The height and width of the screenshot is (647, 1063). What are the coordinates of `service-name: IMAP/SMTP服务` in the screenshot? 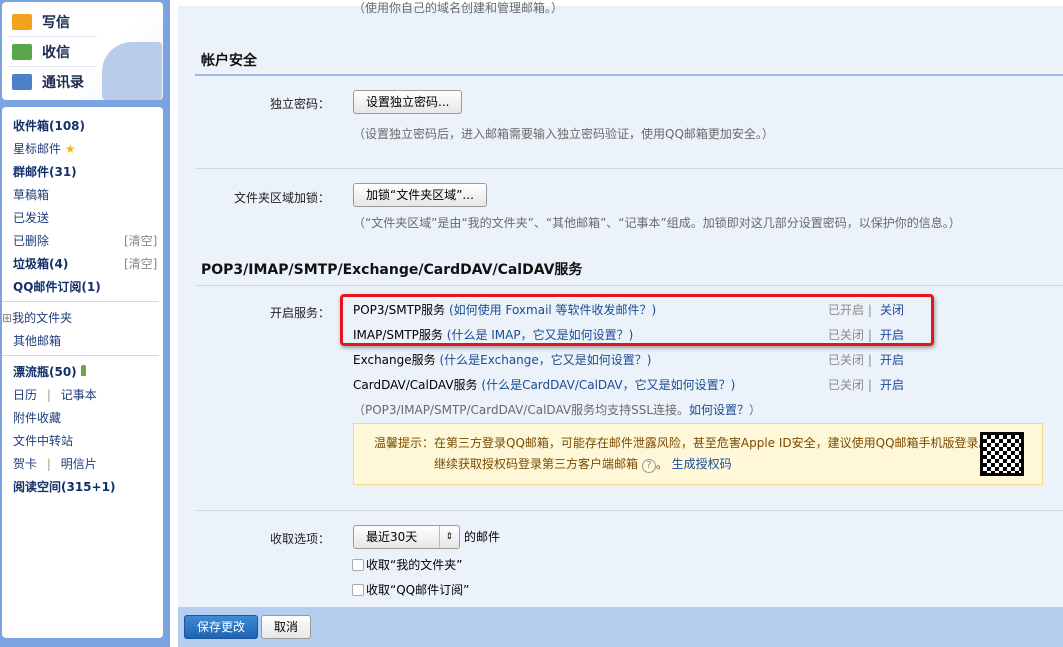 It's located at (398, 335).